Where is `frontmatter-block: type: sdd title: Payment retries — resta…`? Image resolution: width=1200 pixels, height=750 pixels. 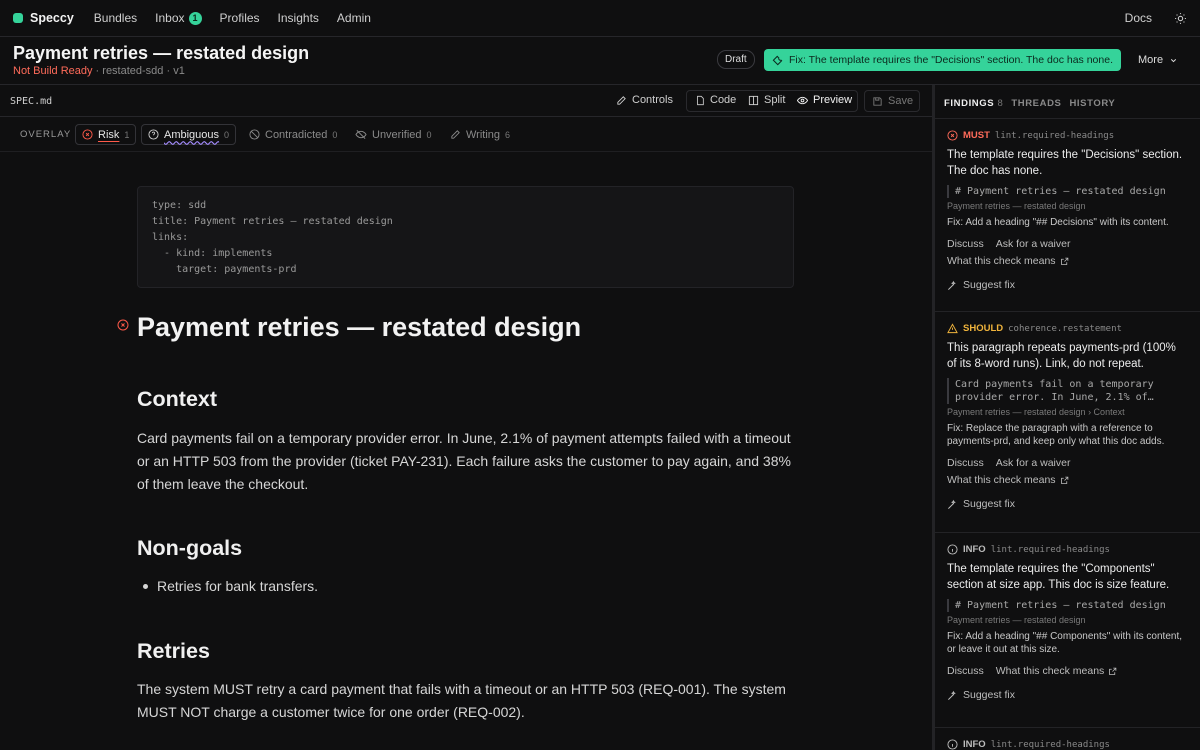
frontmatter-block: type: sdd title: Payment retries — resta… is located at coordinates (465, 237).